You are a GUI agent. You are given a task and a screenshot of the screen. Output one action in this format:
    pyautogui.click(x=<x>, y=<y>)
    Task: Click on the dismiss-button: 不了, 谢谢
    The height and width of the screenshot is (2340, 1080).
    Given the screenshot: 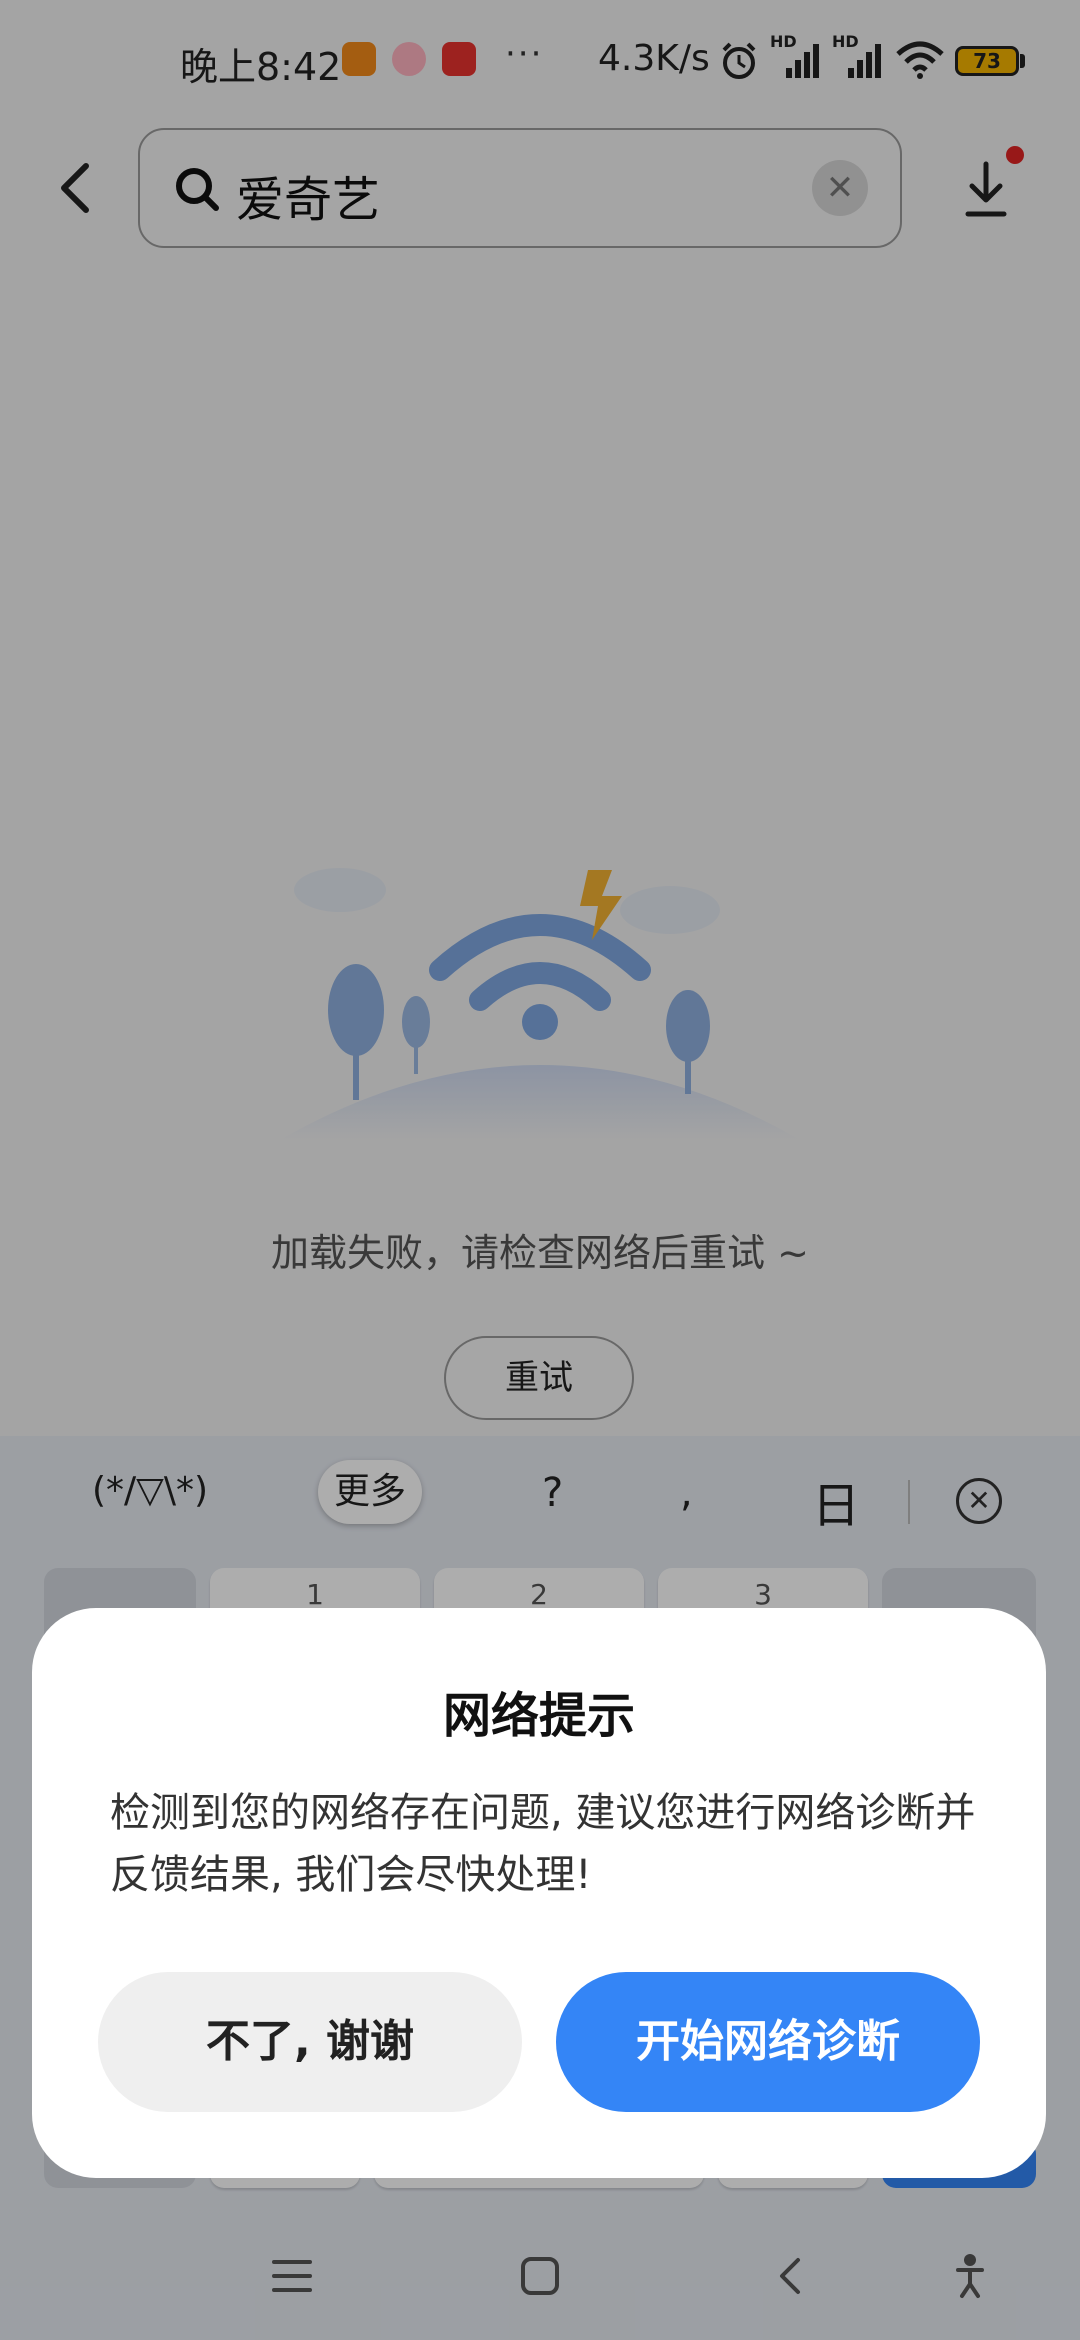 What is the action you would take?
    pyautogui.click(x=310, y=2042)
    